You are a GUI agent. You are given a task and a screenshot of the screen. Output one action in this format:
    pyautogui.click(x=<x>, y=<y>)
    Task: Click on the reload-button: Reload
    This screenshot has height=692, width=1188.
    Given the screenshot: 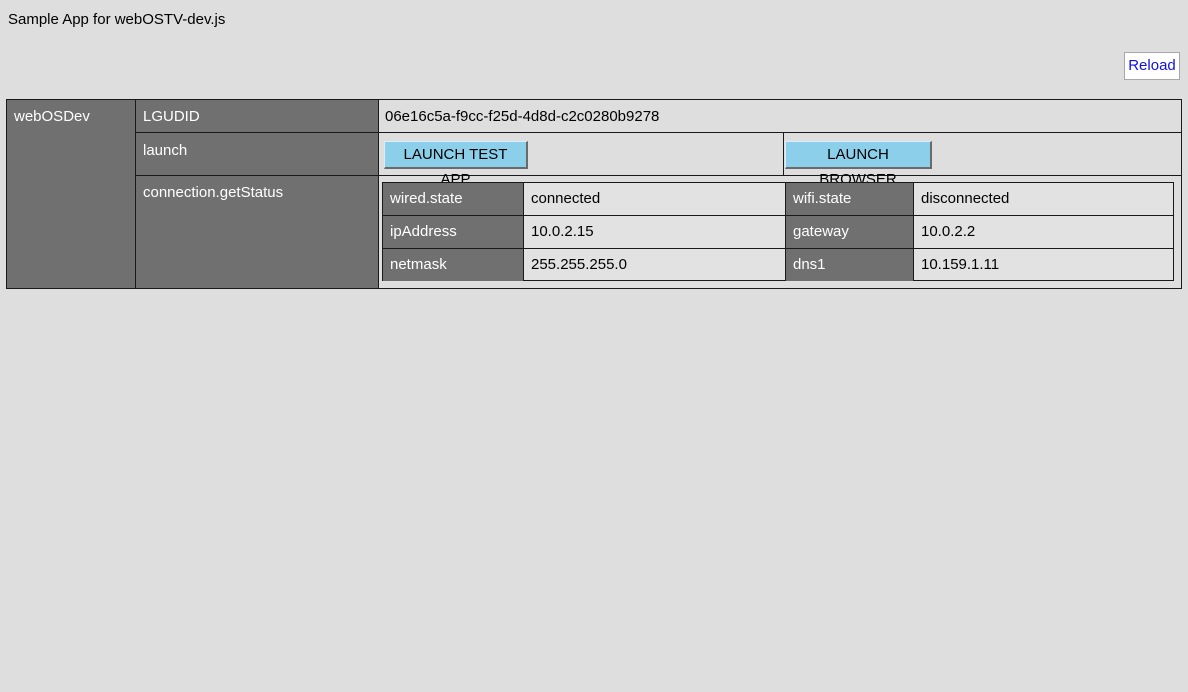 What is the action you would take?
    pyautogui.click(x=1152, y=66)
    